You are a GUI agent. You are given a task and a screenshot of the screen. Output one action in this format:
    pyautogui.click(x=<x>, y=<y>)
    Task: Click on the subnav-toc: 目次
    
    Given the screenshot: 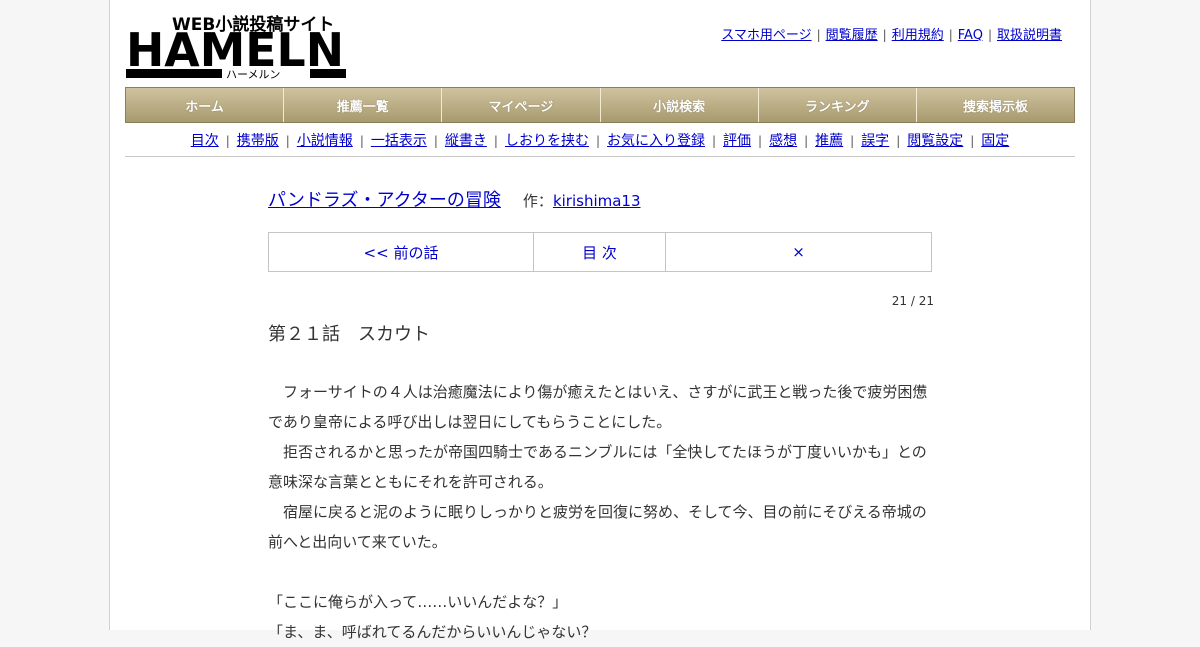 What is the action you would take?
    pyautogui.click(x=205, y=141)
    